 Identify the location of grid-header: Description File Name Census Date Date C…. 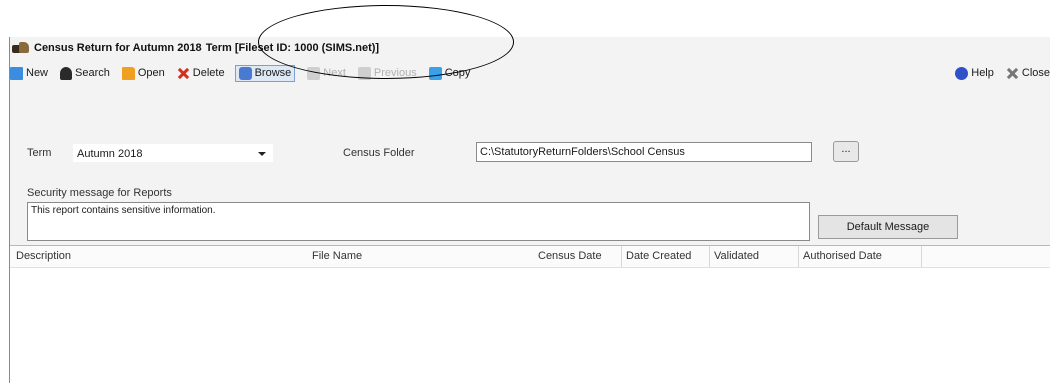
(530, 257).